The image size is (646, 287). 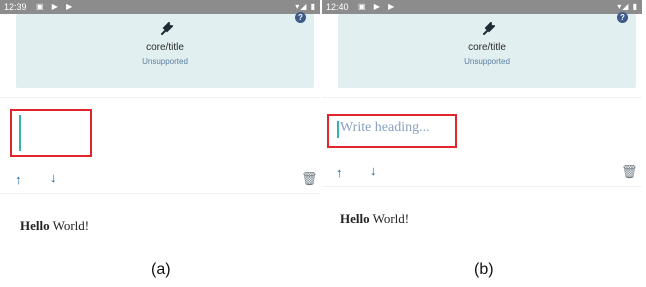 What do you see at coordinates (337, 7) in the screenshot?
I see `status-time: 12:40` at bounding box center [337, 7].